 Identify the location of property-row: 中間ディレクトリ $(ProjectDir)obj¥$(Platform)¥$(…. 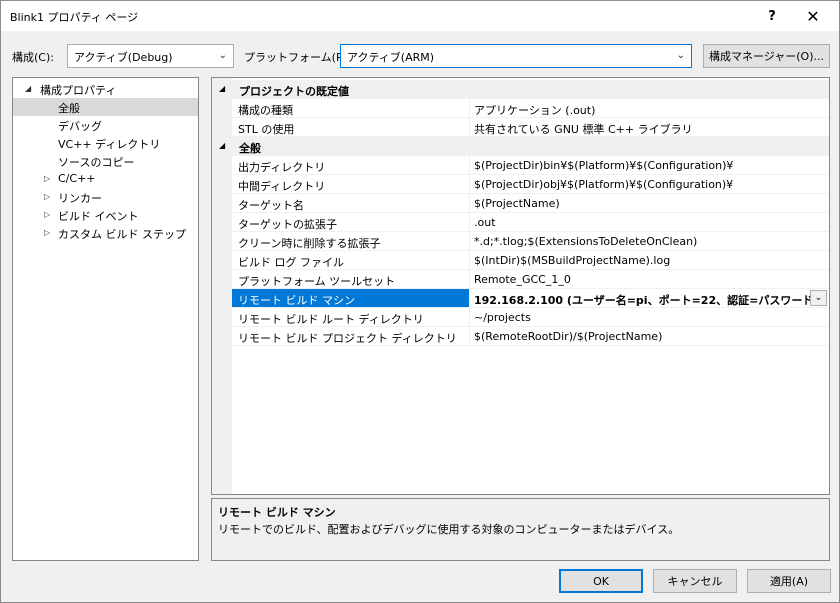
(530, 184).